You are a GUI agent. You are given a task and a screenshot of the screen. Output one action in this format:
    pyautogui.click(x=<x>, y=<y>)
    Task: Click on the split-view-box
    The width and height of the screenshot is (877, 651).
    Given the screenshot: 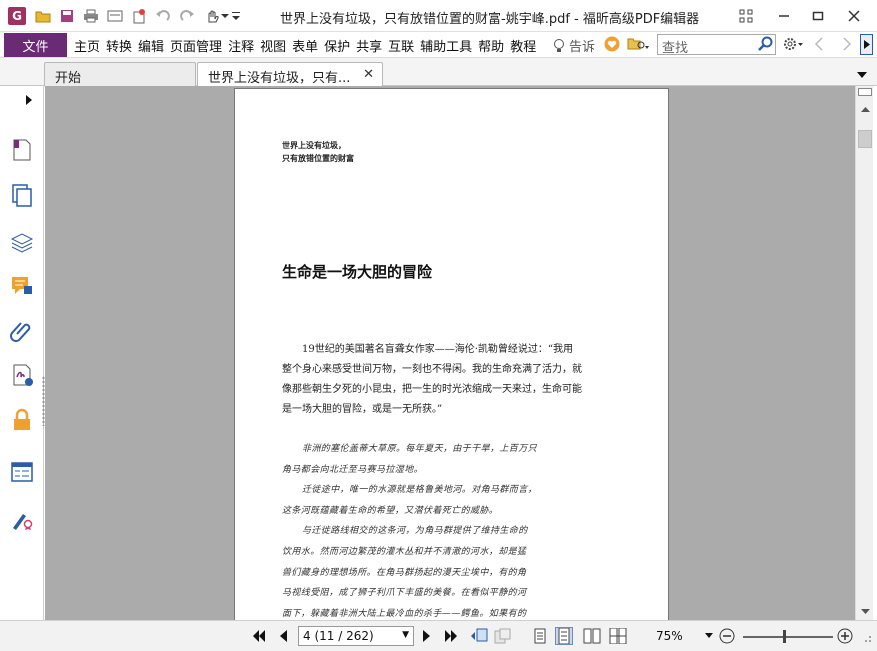 What is the action you would take?
    pyautogui.click(x=865, y=92)
    